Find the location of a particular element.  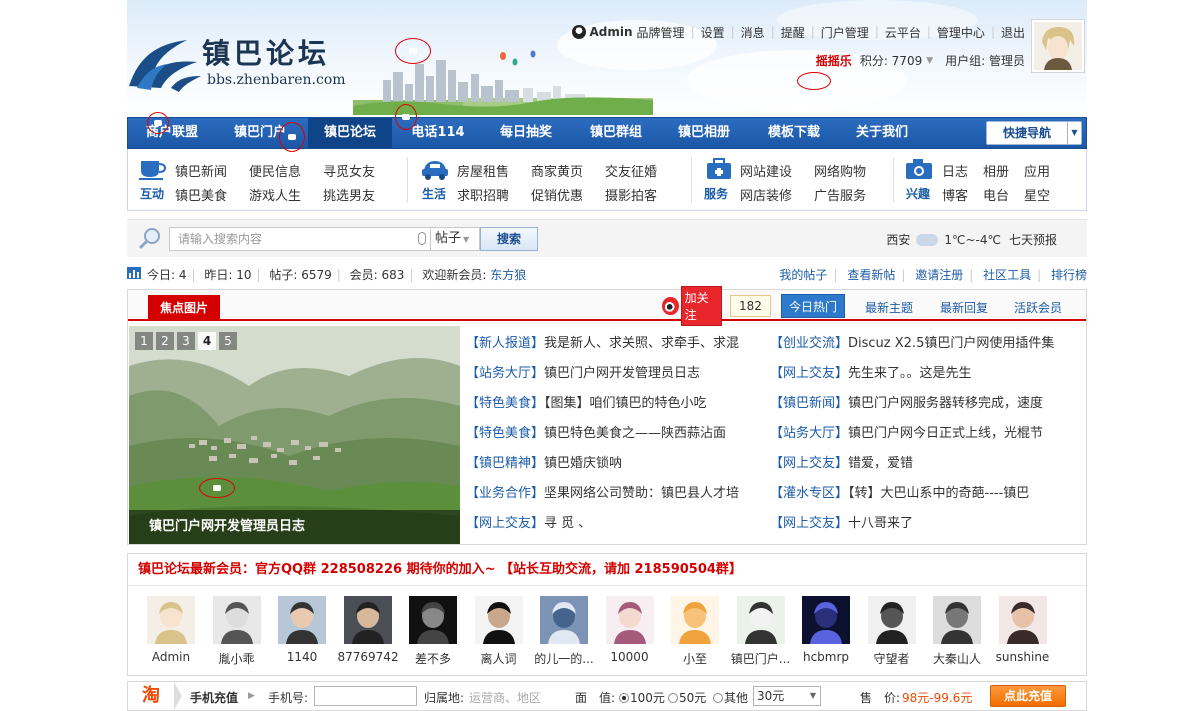

subnav-link: 便民信息 is located at coordinates (275, 170).